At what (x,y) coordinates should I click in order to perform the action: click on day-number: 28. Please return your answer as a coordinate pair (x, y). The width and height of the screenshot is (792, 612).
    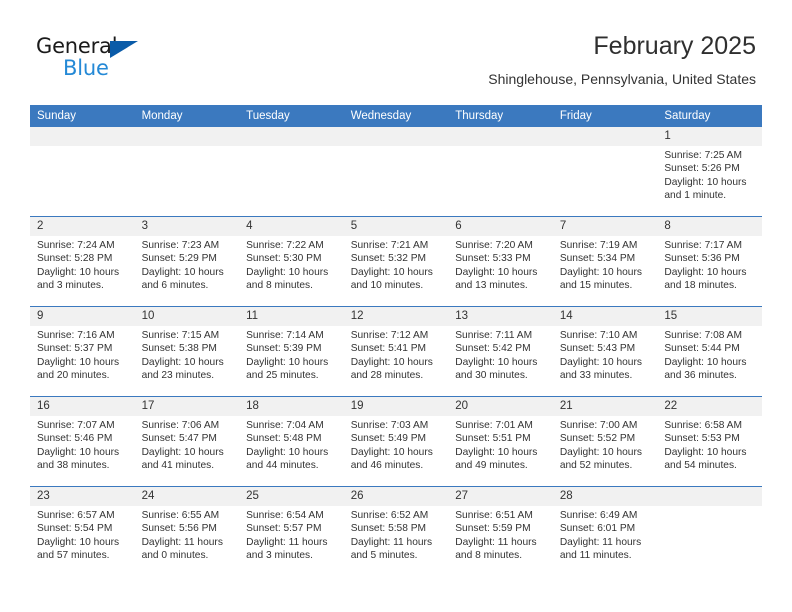
    Looking at the image, I should click on (605, 496).